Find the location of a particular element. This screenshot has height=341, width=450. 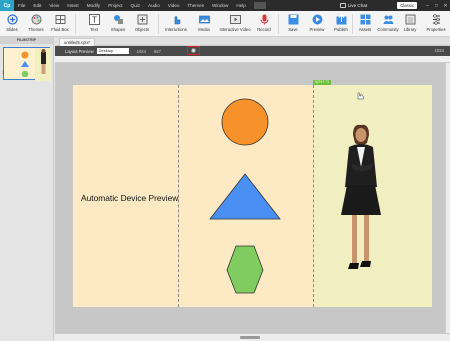

breakpoint-1024: 1024 is located at coordinates (141, 51).